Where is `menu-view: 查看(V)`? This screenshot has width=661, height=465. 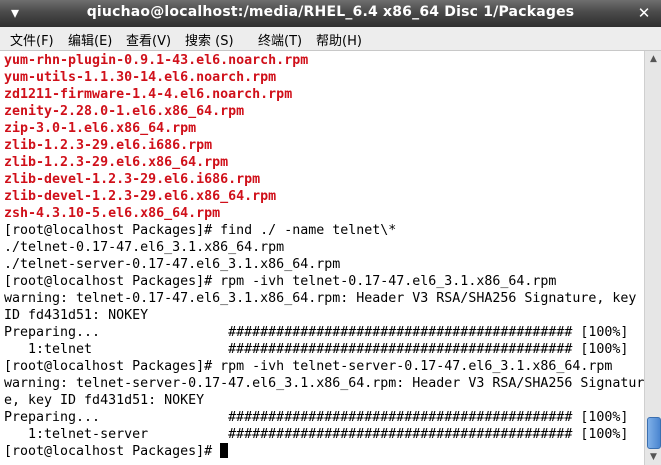
menu-view: 查看(V) is located at coordinates (148, 39).